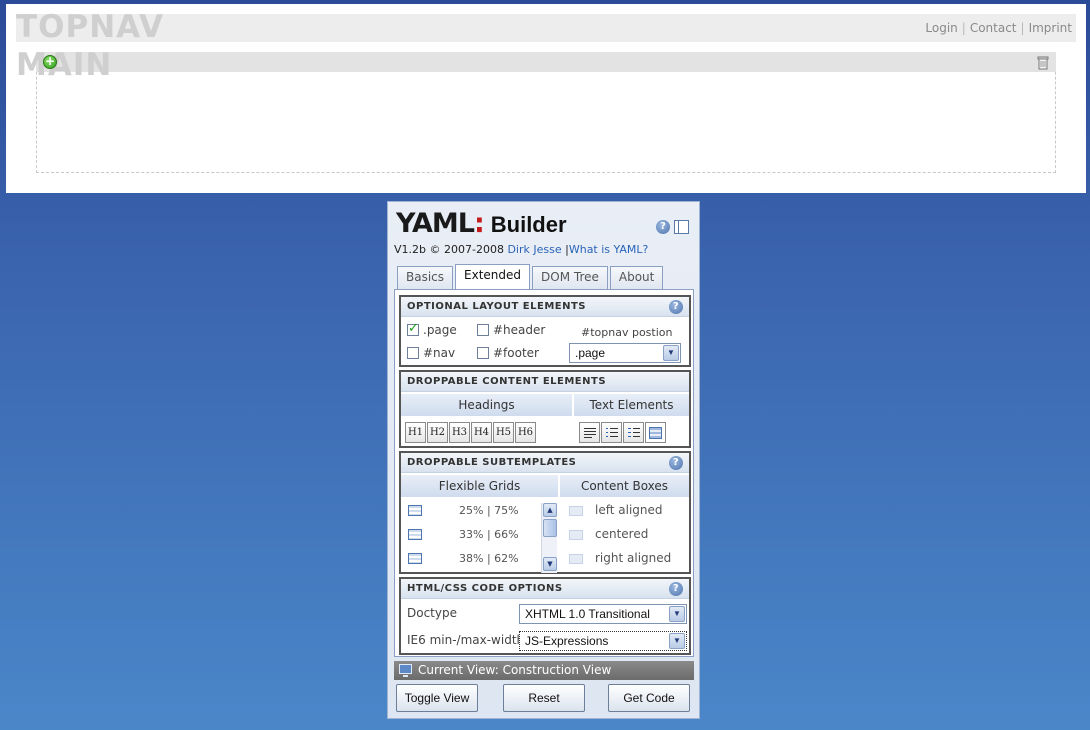 The width and height of the screenshot is (1090, 730). I want to click on ie6-width-label: IE6 min-/max-width, so click(466, 640).